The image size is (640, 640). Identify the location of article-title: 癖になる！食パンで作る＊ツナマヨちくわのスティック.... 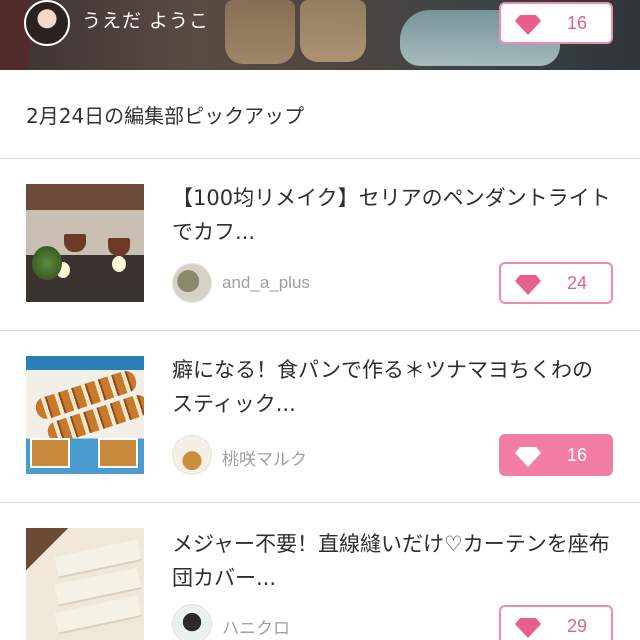
(392, 387).